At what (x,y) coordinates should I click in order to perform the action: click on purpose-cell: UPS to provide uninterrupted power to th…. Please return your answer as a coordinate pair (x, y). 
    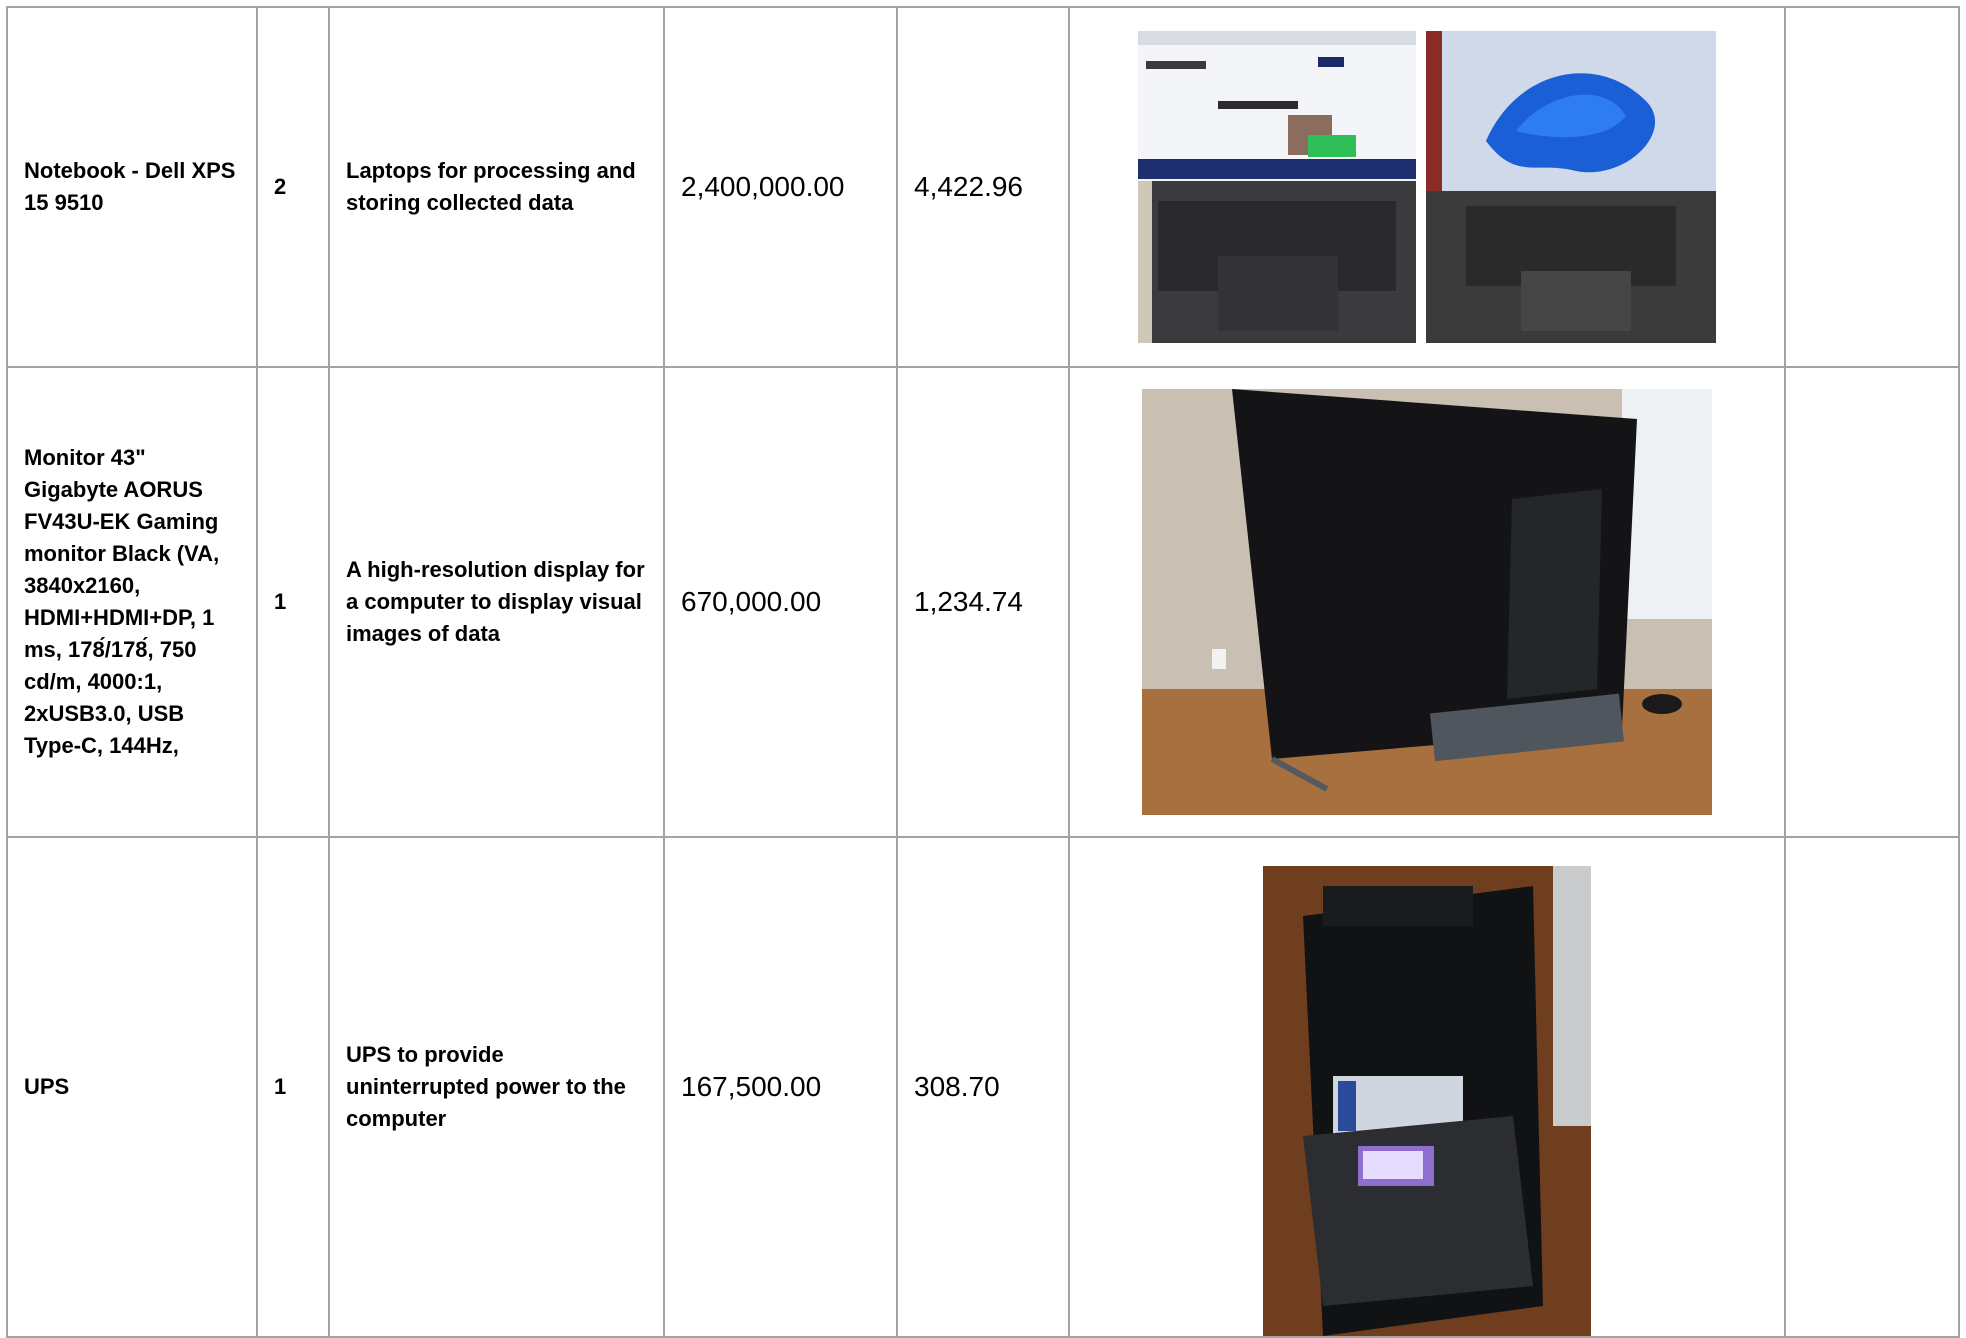
    Looking at the image, I should click on (496, 1087).